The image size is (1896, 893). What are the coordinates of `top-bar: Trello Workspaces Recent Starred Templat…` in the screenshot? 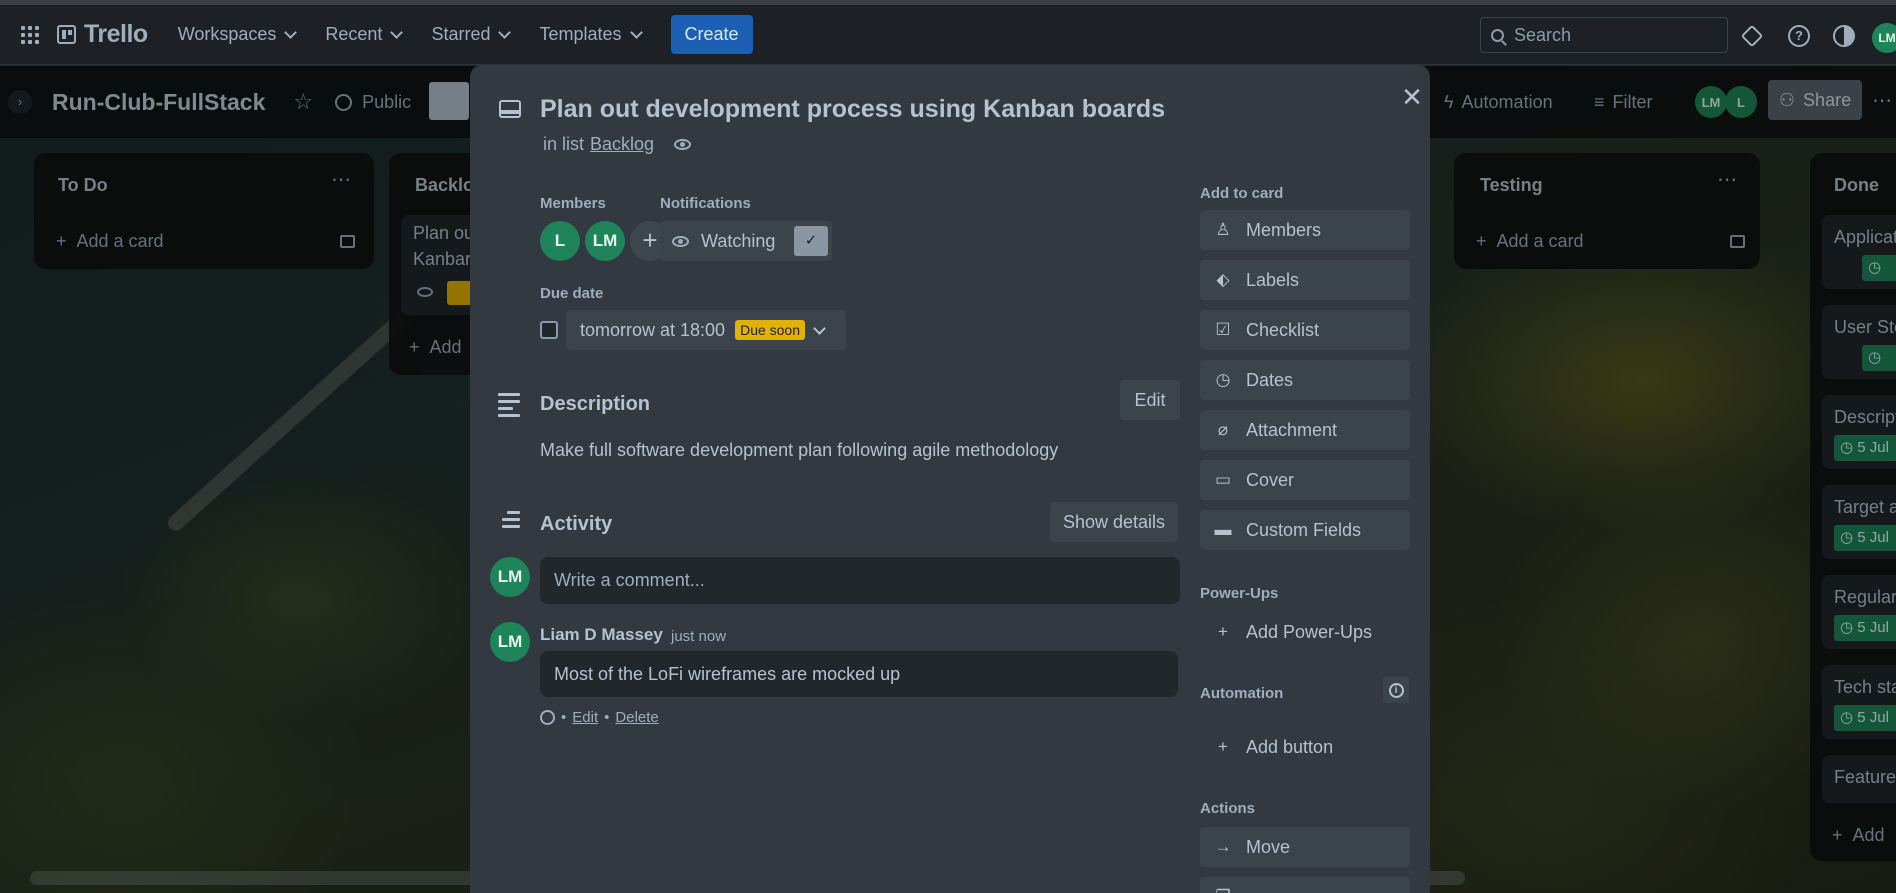 It's located at (948, 35).